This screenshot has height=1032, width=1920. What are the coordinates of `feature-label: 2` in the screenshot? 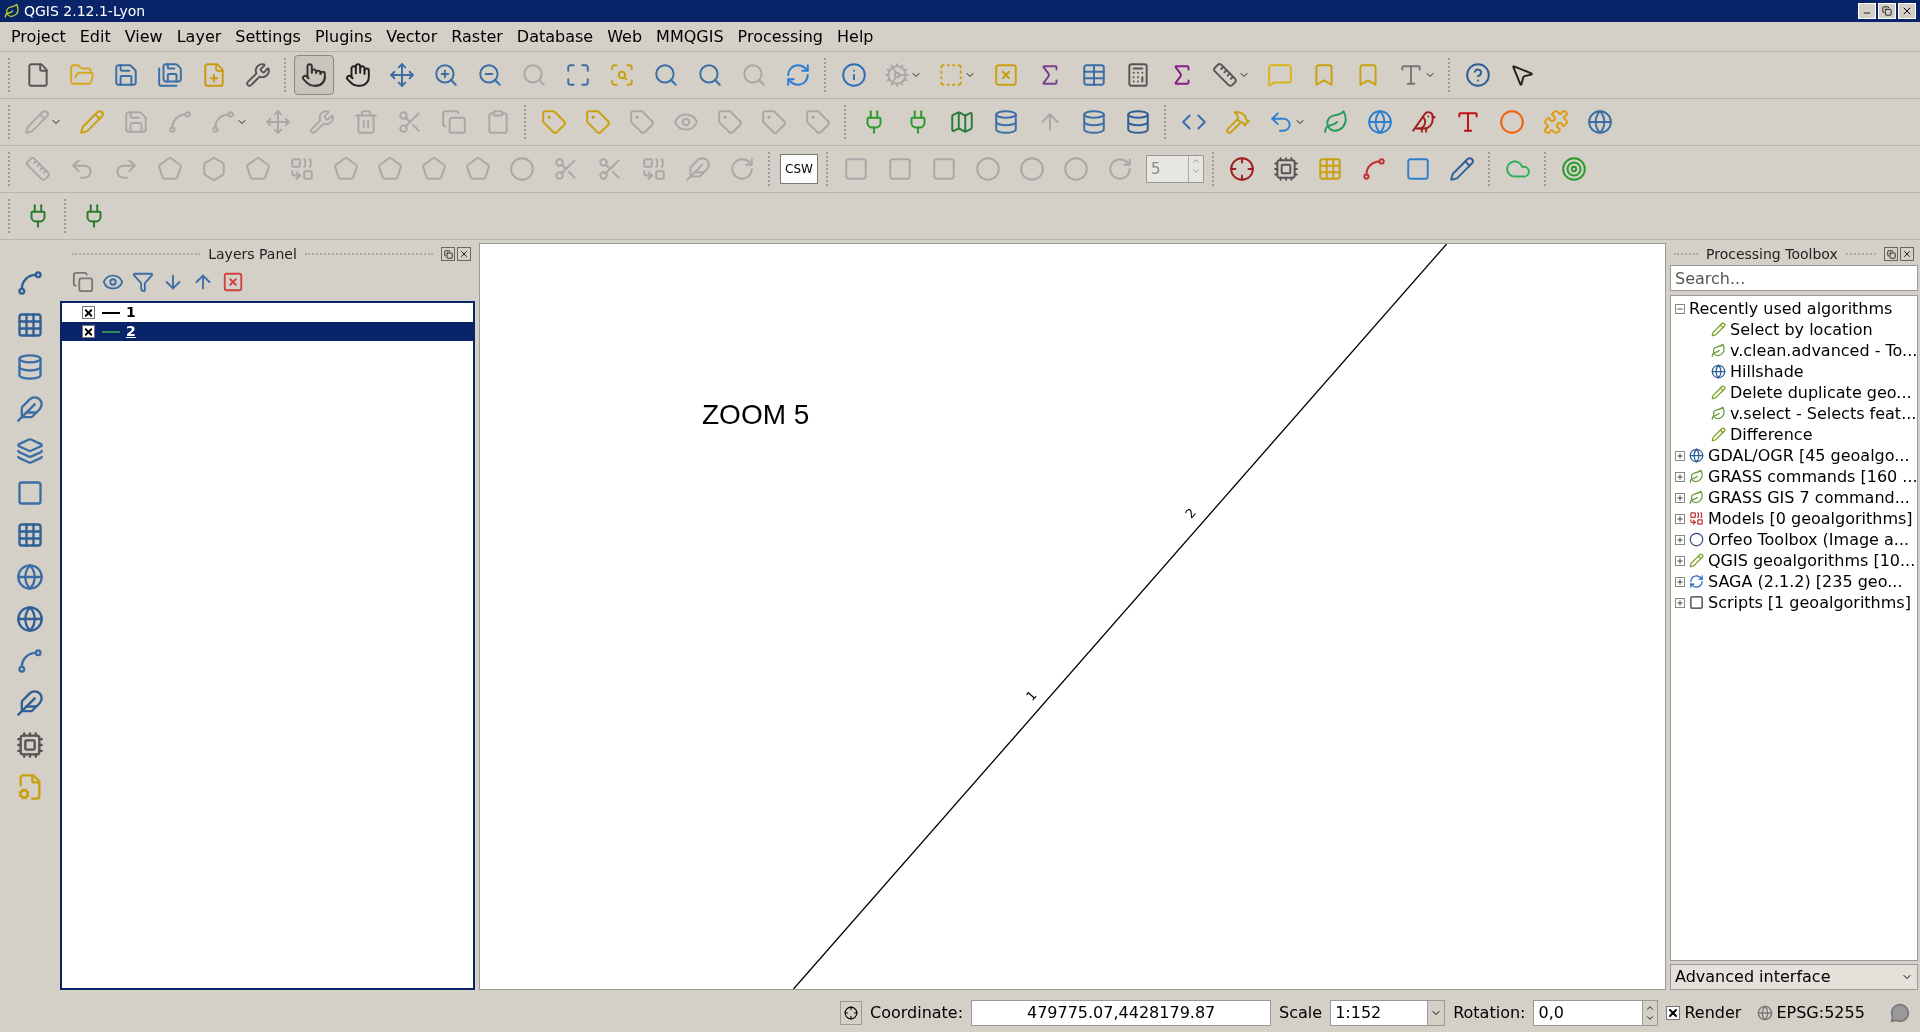 It's located at (1190, 513).